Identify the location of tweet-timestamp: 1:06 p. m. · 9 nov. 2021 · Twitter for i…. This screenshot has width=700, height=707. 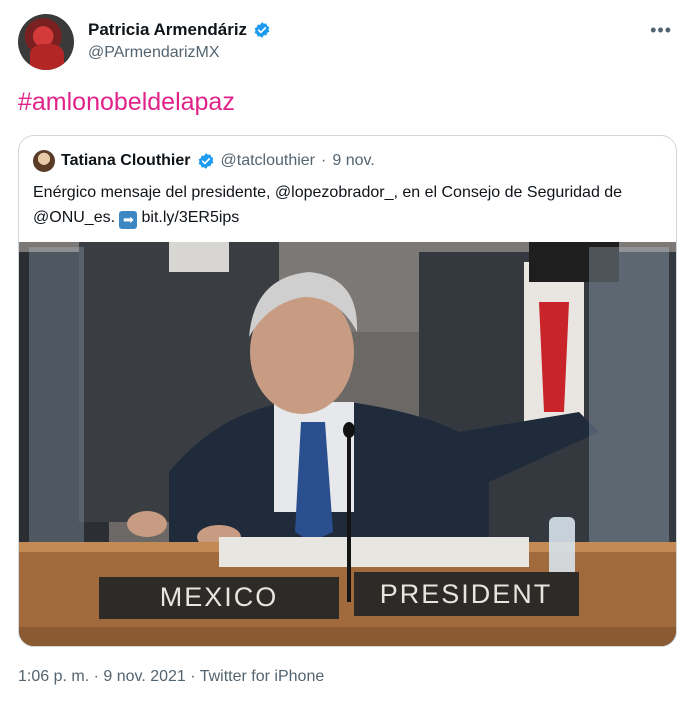
(171, 677).